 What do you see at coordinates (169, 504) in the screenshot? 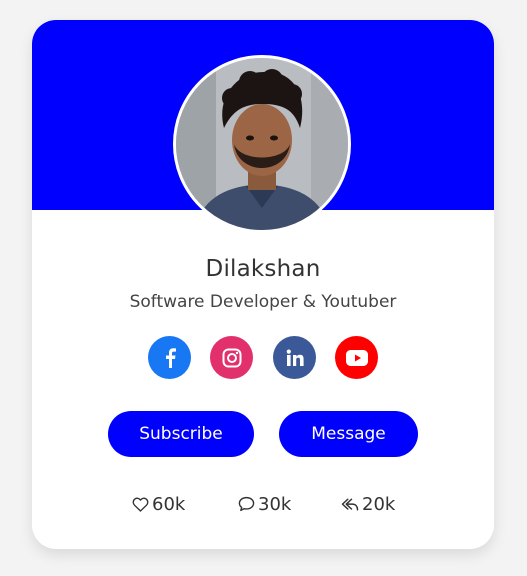
I see `likes-count: 60k` at bounding box center [169, 504].